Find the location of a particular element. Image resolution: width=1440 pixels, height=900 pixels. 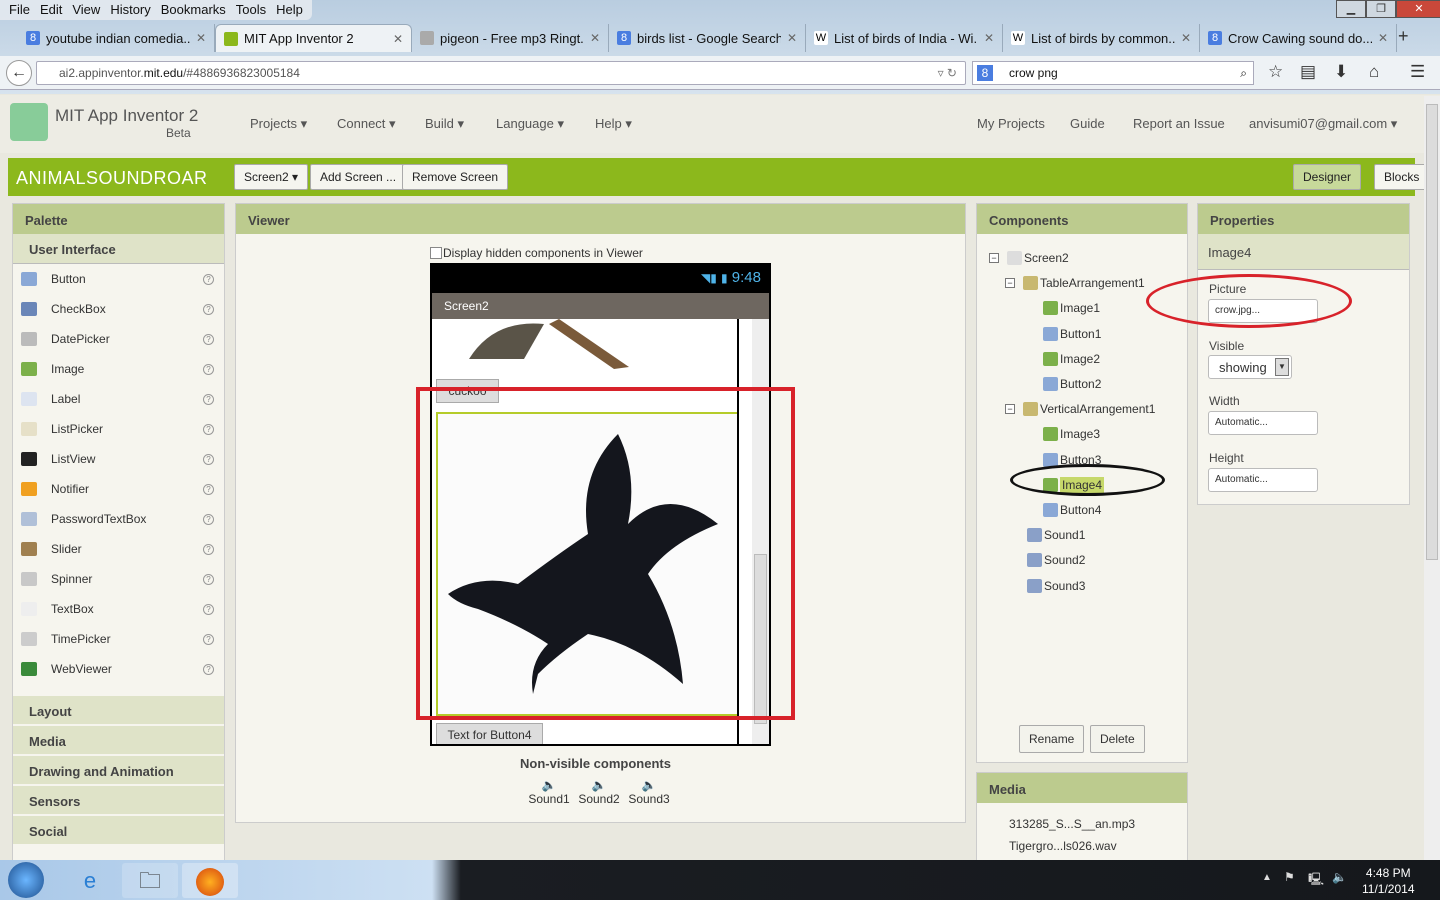

network-icon: 🖳 is located at coordinates (1316, 880).